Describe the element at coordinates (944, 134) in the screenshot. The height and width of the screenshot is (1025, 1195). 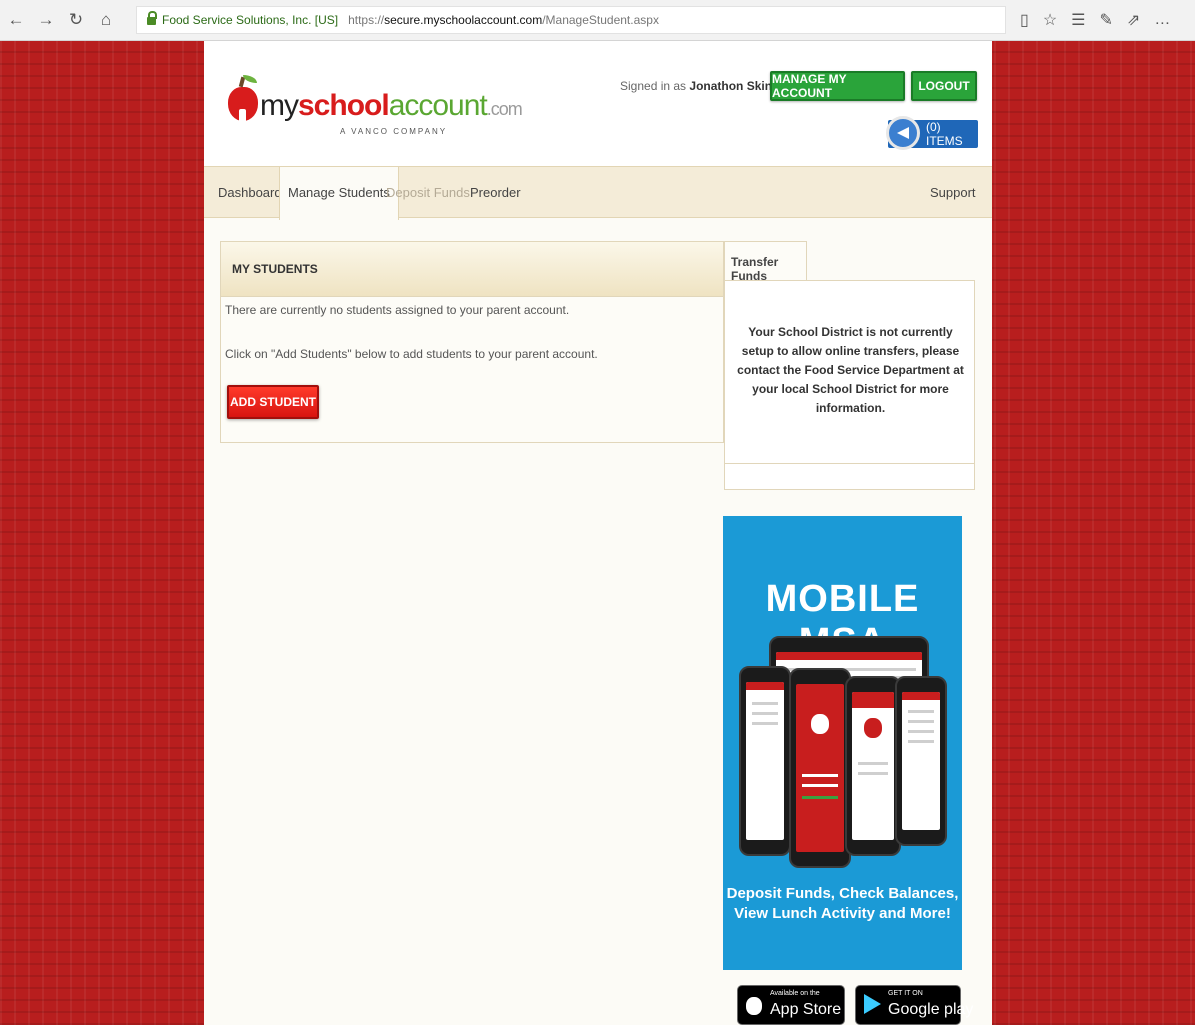
I see `cart-label: (0) ITEMS` at that location.